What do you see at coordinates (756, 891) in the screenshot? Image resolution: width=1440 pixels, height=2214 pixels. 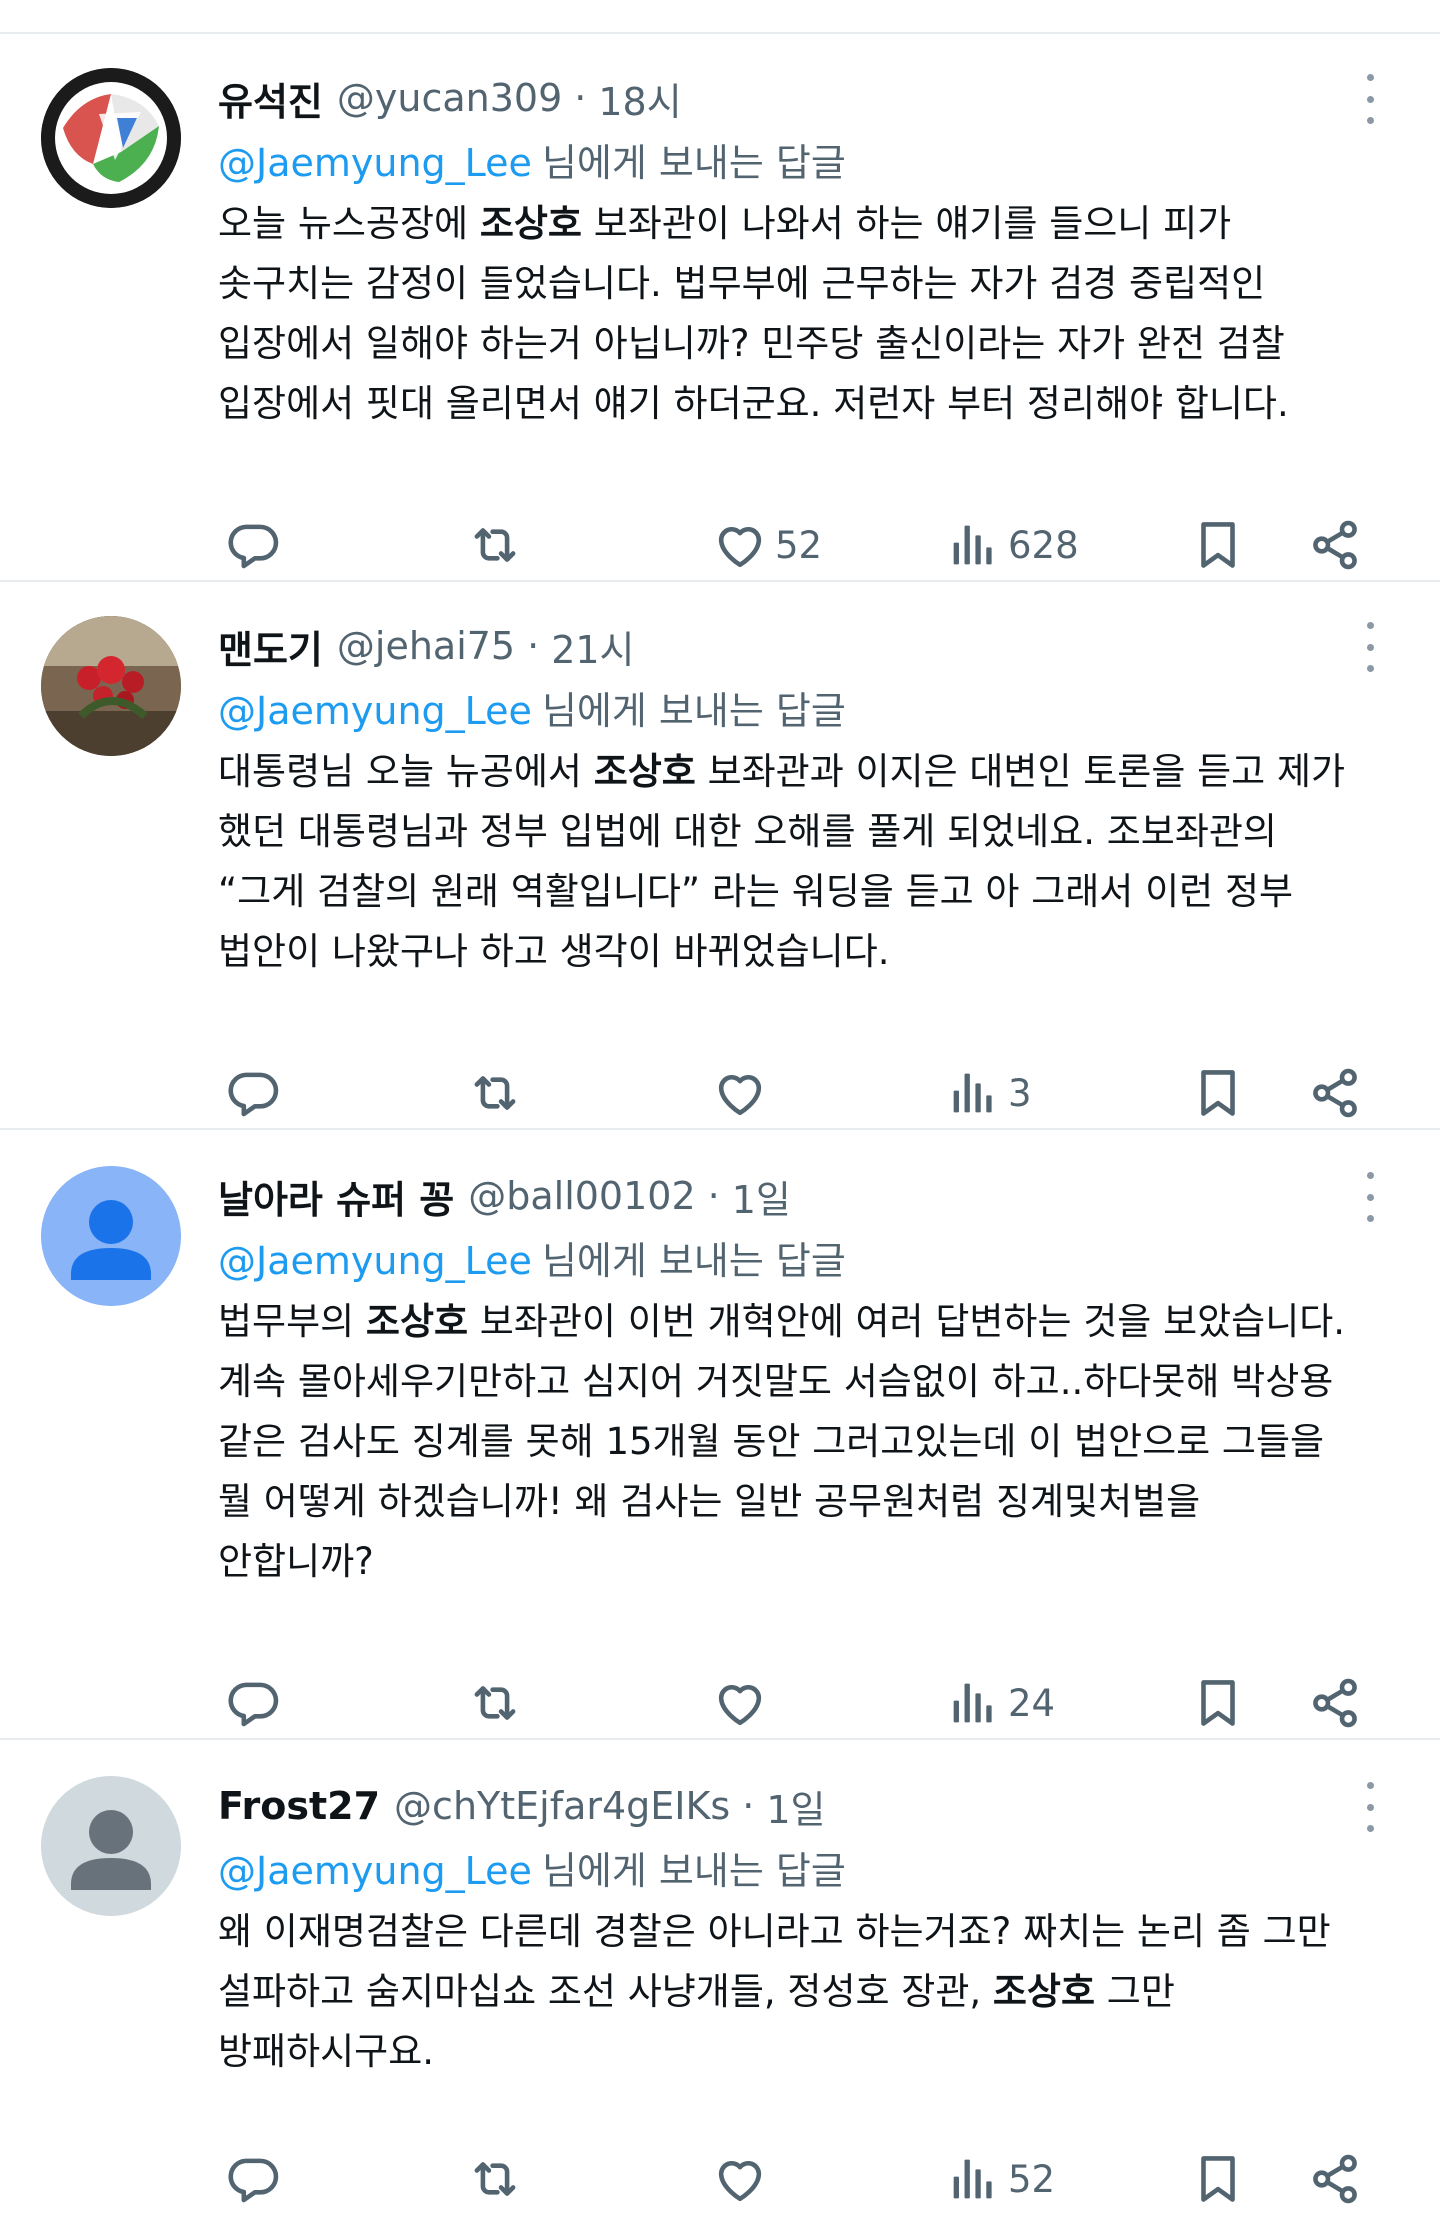 I see `text-line: “그게 검찰의 원래 역활입니다” 라는 워딩을 듣고 아 그래서 이런 정부` at bounding box center [756, 891].